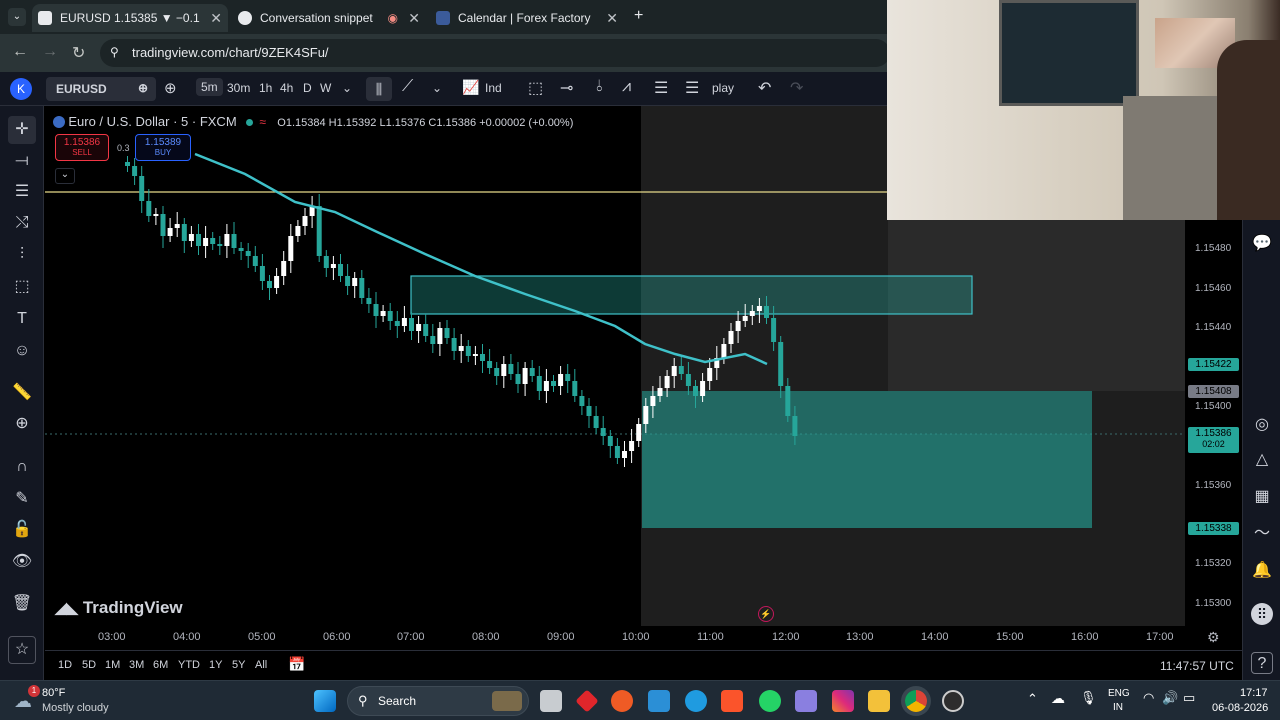  What do you see at coordinates (22, 319) in the screenshot?
I see `text-tool-icon: T` at bounding box center [22, 319].